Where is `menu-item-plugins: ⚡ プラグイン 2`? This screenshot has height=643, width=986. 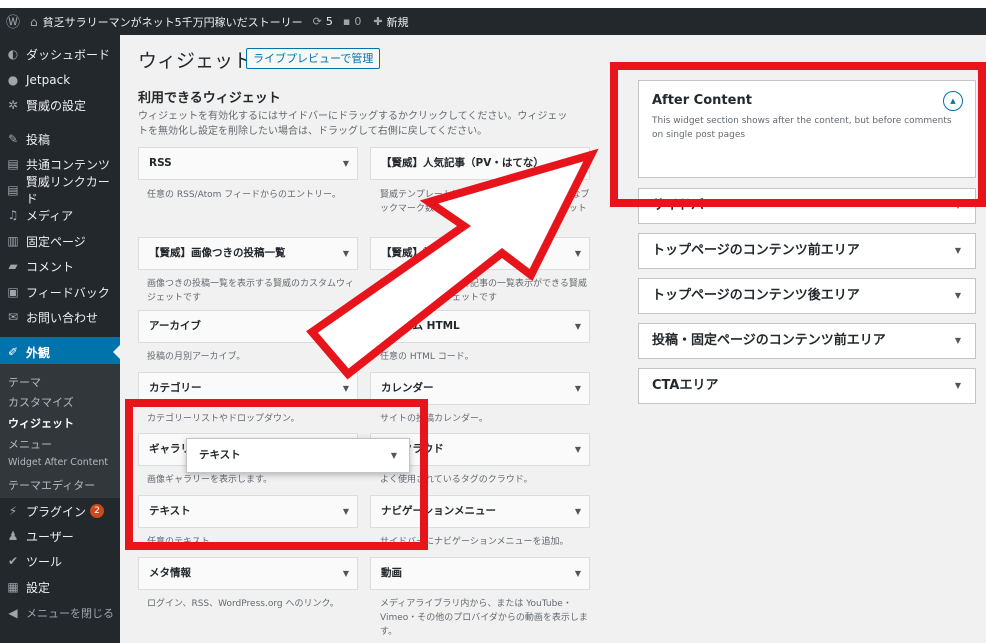
menu-item-plugins: ⚡ プラグイン 2 is located at coordinates (60, 511).